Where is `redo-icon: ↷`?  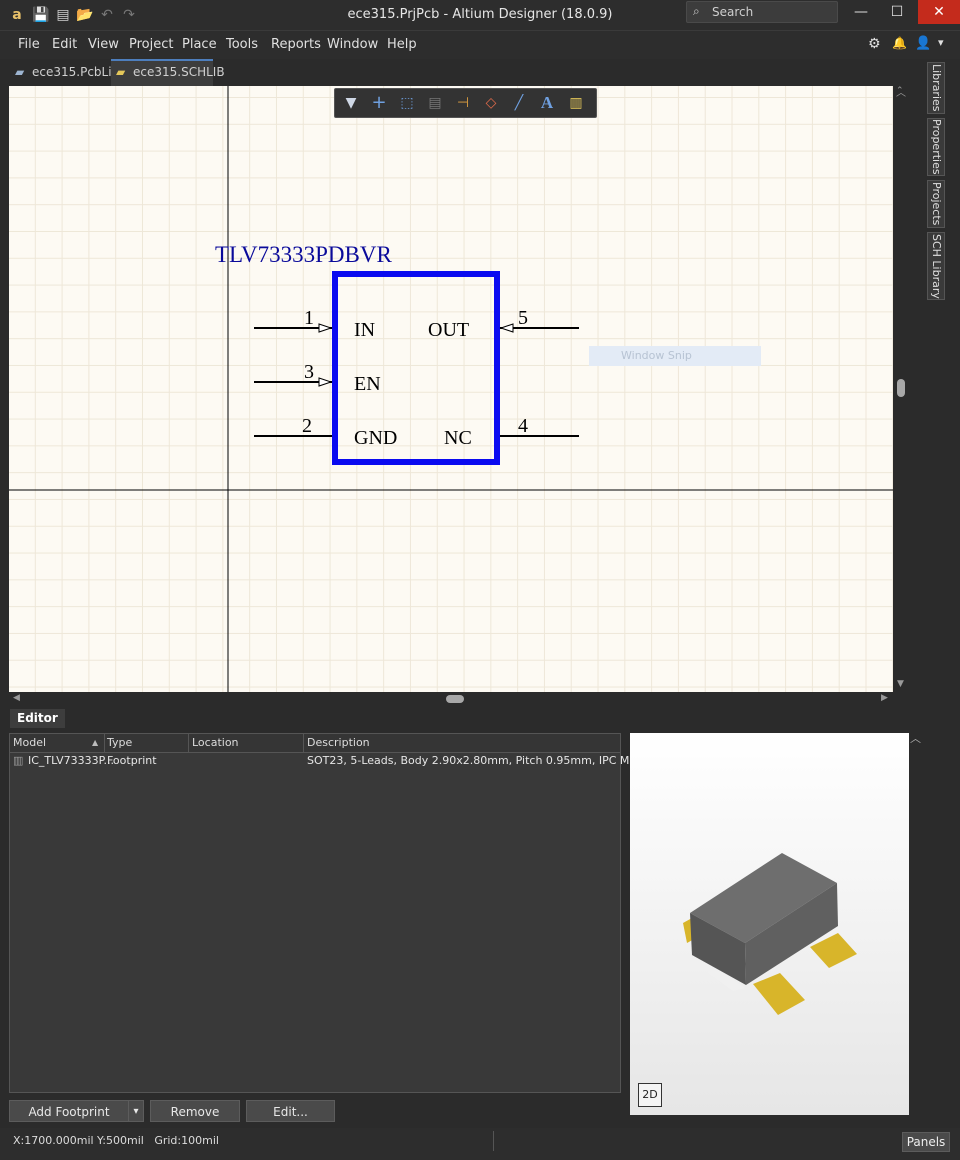
redo-icon: ↷ is located at coordinates (129, 15).